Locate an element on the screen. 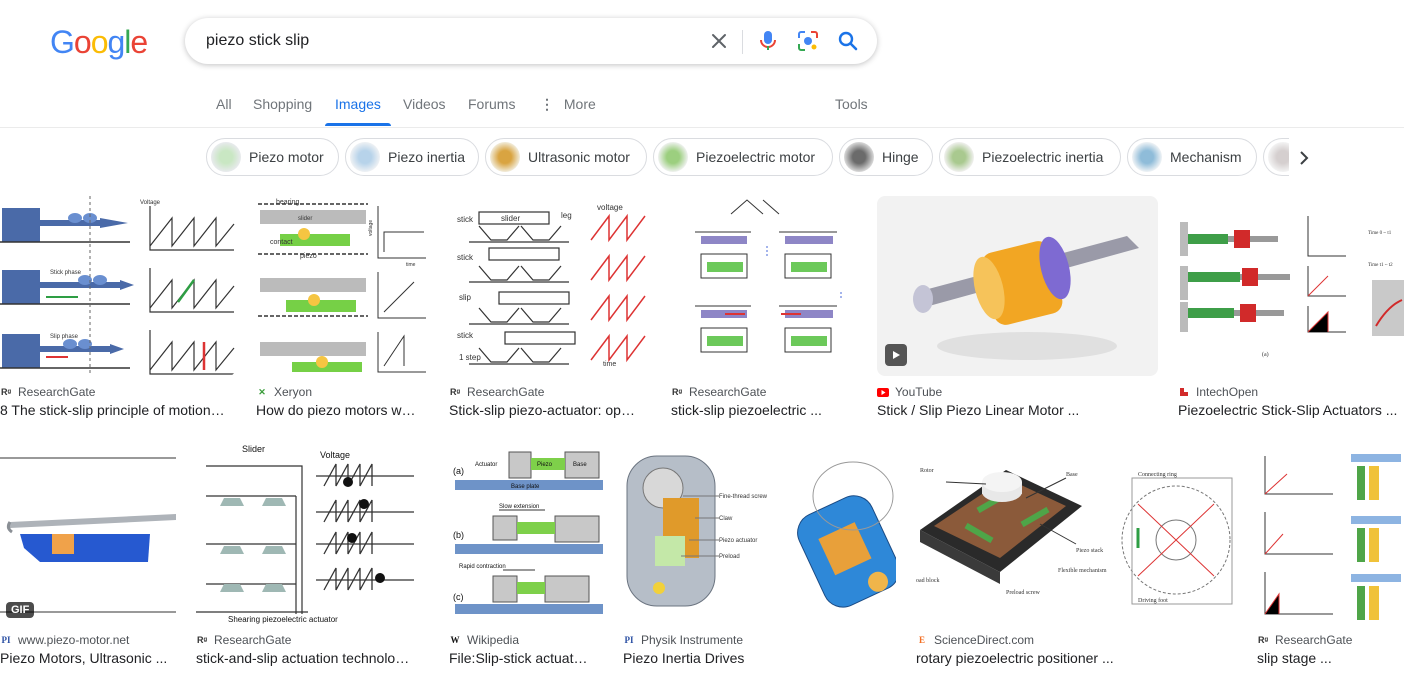 This screenshot has height=674, width=1404. search-divider is located at coordinates (742, 42).